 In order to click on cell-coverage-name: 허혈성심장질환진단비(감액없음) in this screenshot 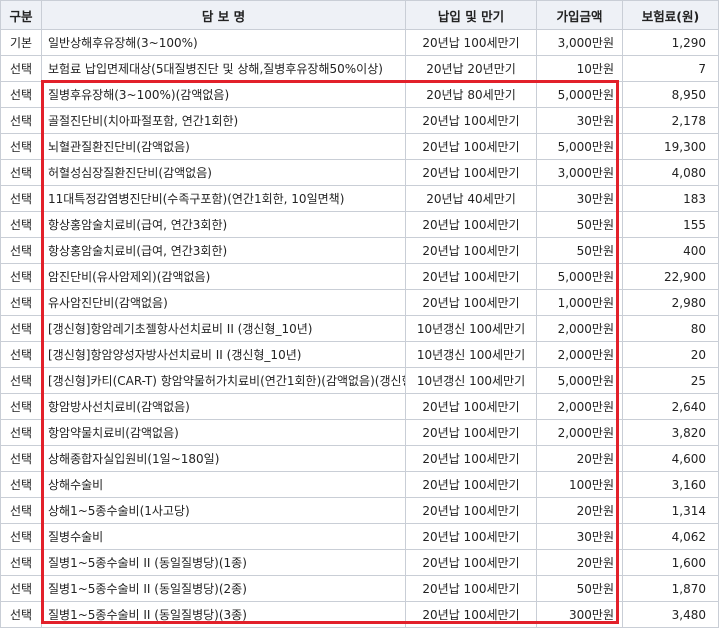, I will do `click(223, 172)`.